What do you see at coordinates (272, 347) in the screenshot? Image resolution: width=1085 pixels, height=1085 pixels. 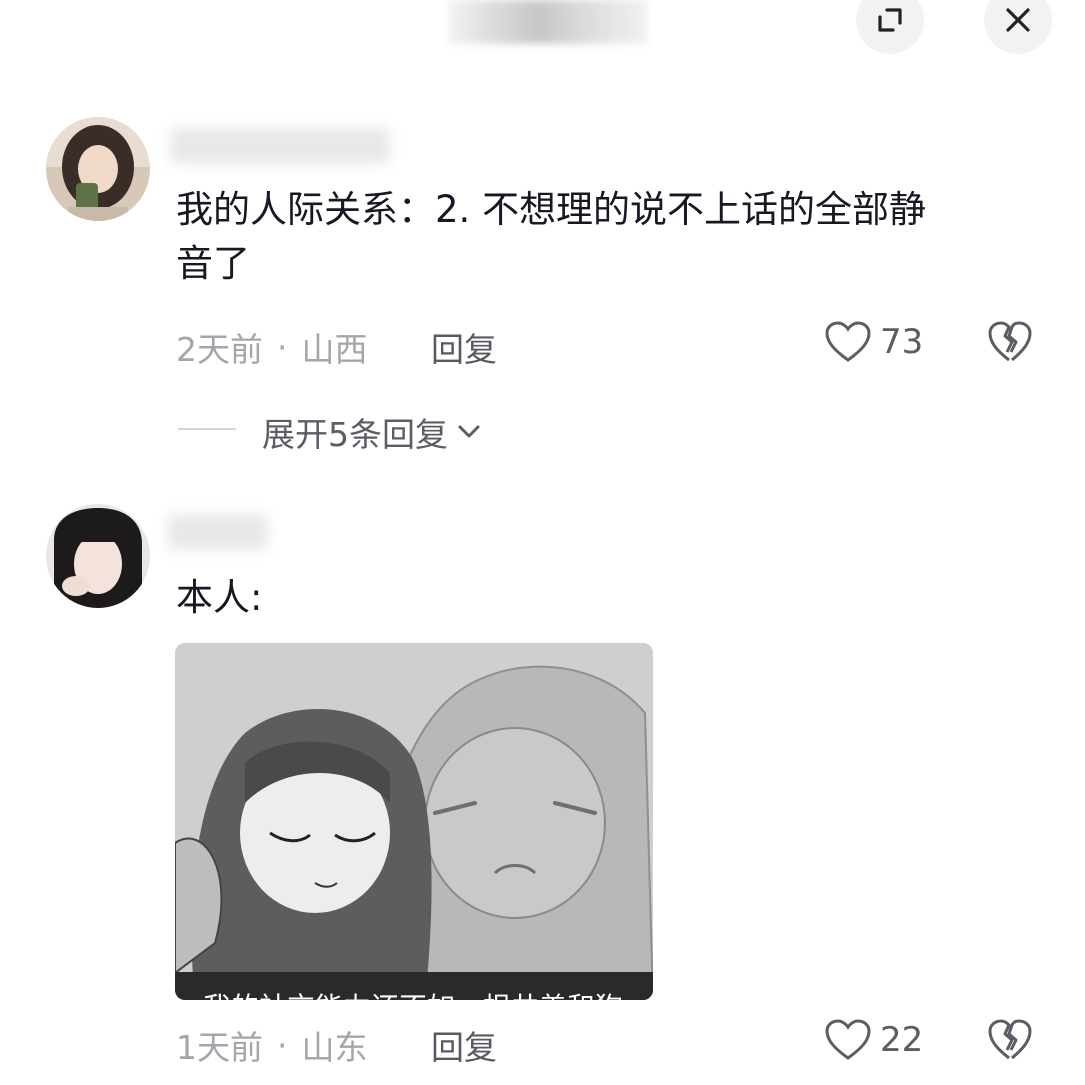 I see `comment-meta: 2天前 · 山西` at bounding box center [272, 347].